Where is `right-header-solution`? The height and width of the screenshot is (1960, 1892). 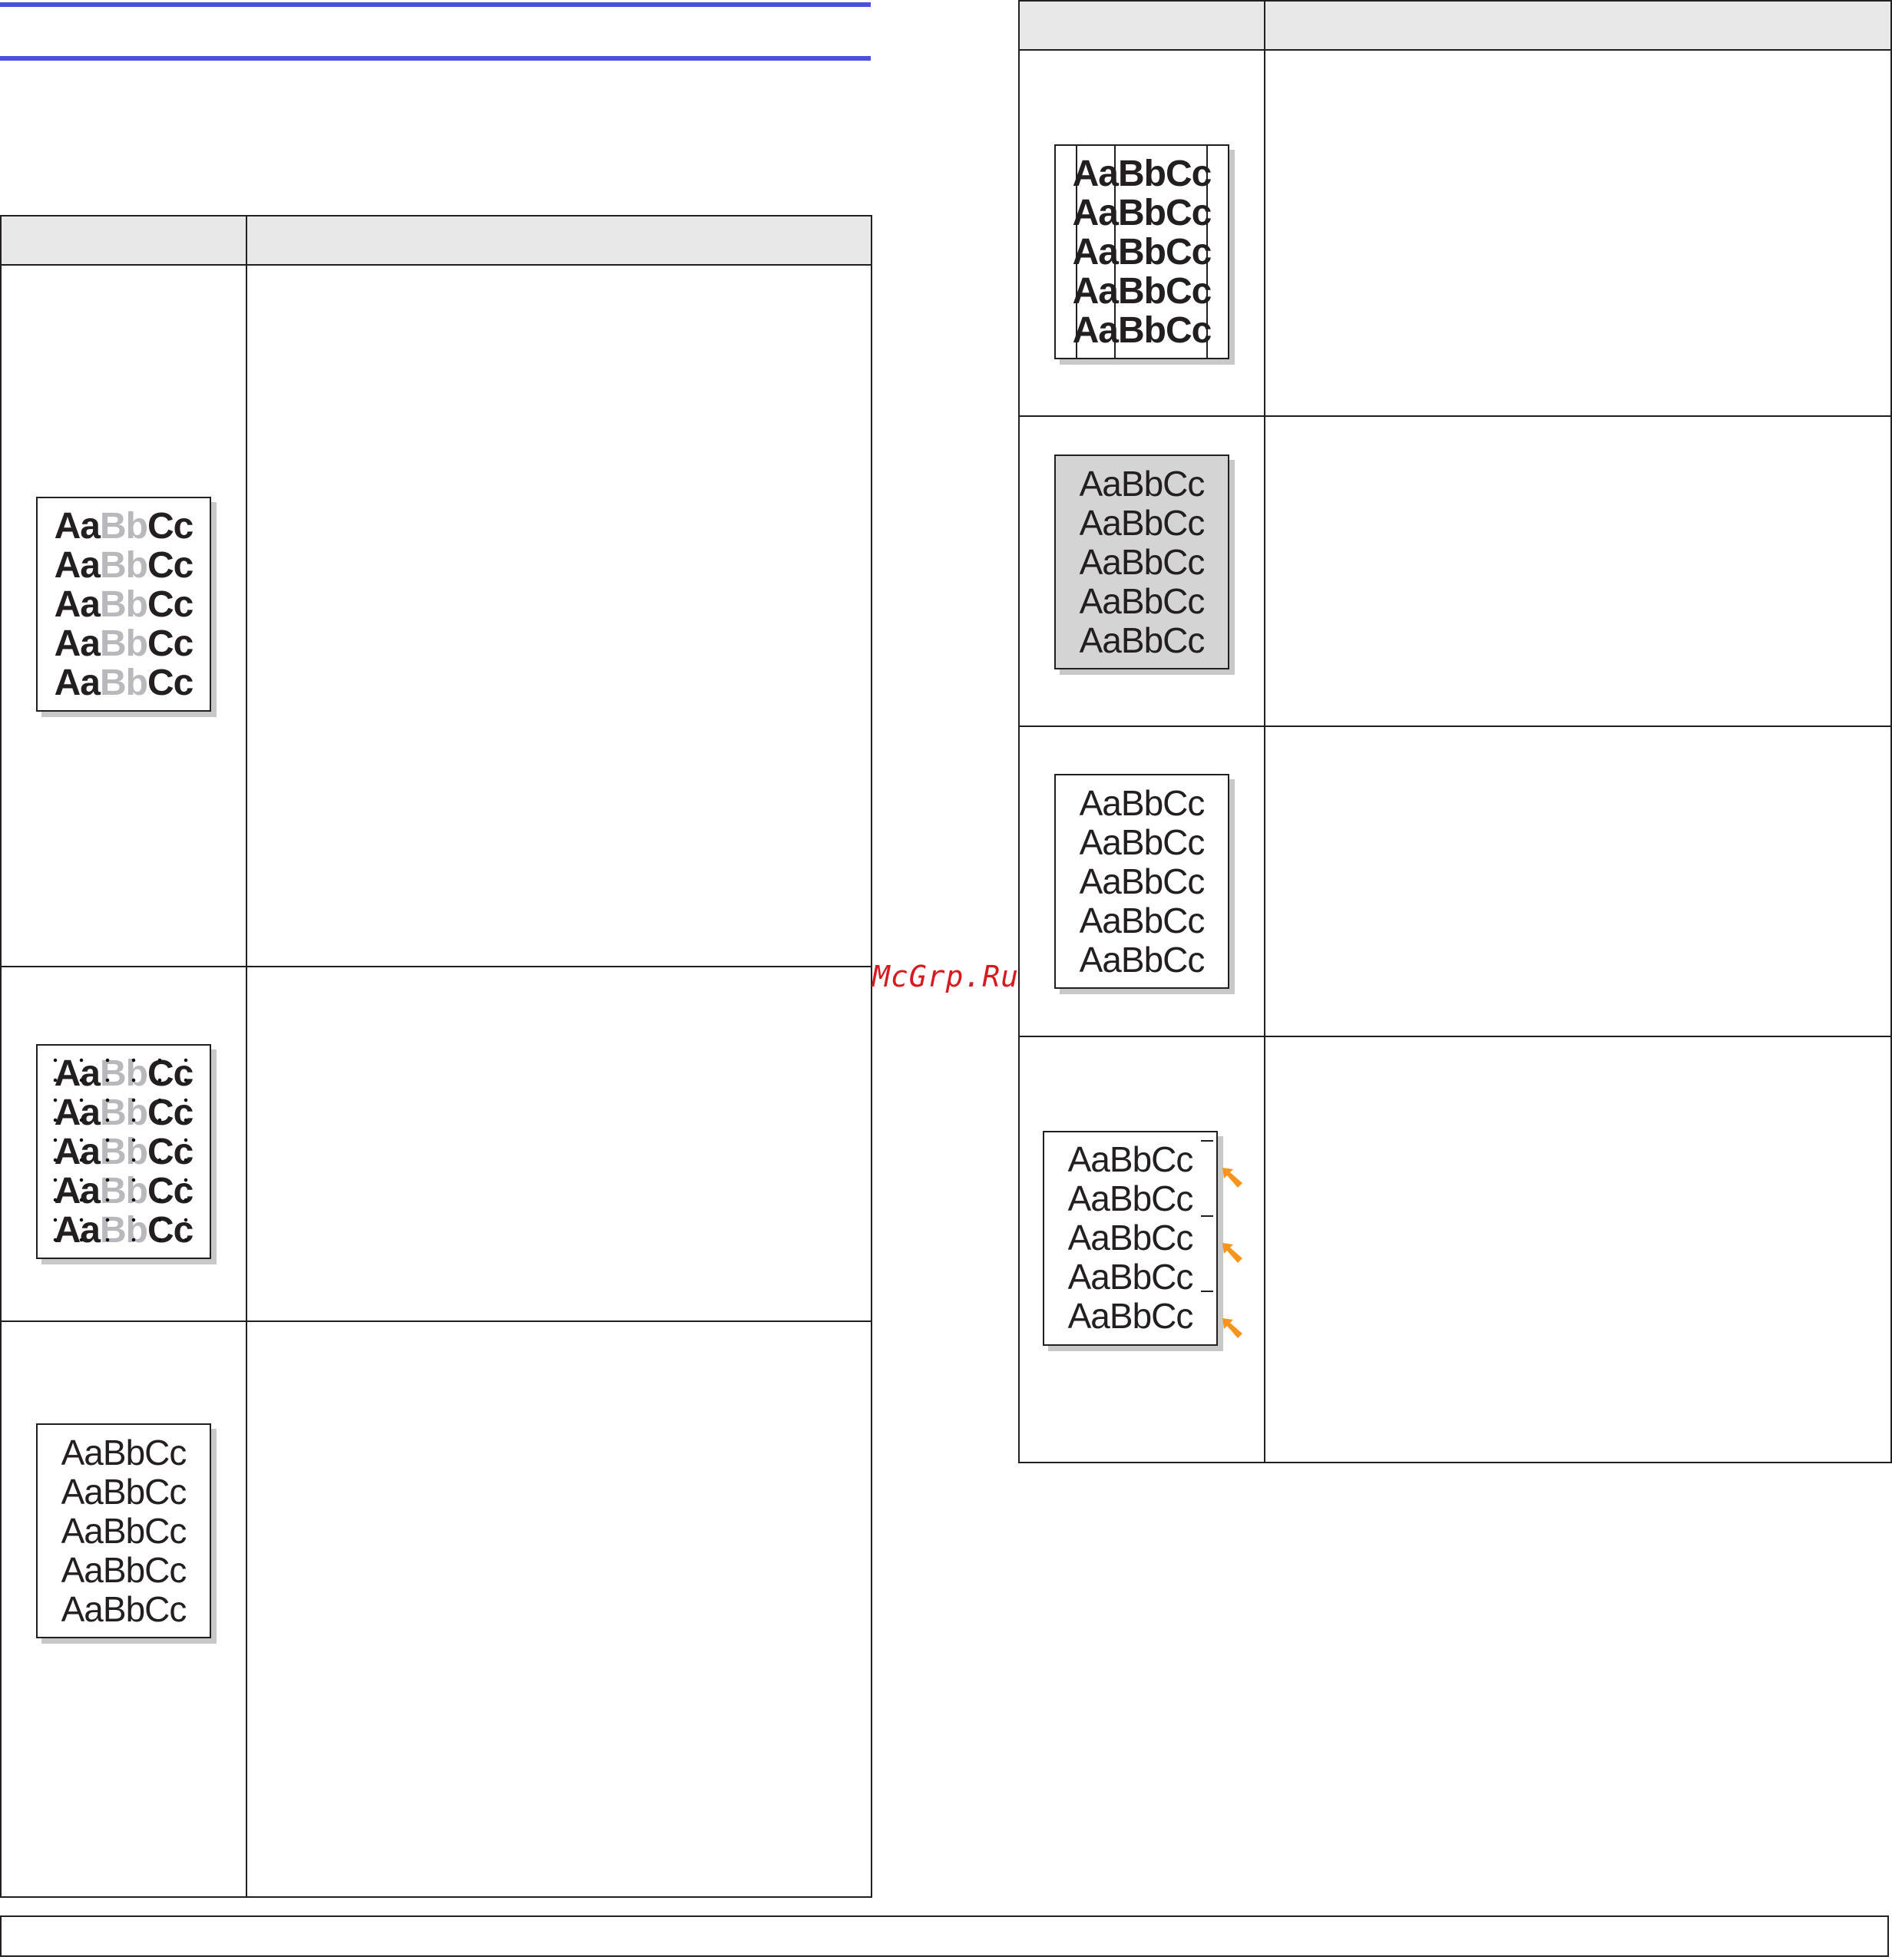
right-header-solution is located at coordinates (1578, 25).